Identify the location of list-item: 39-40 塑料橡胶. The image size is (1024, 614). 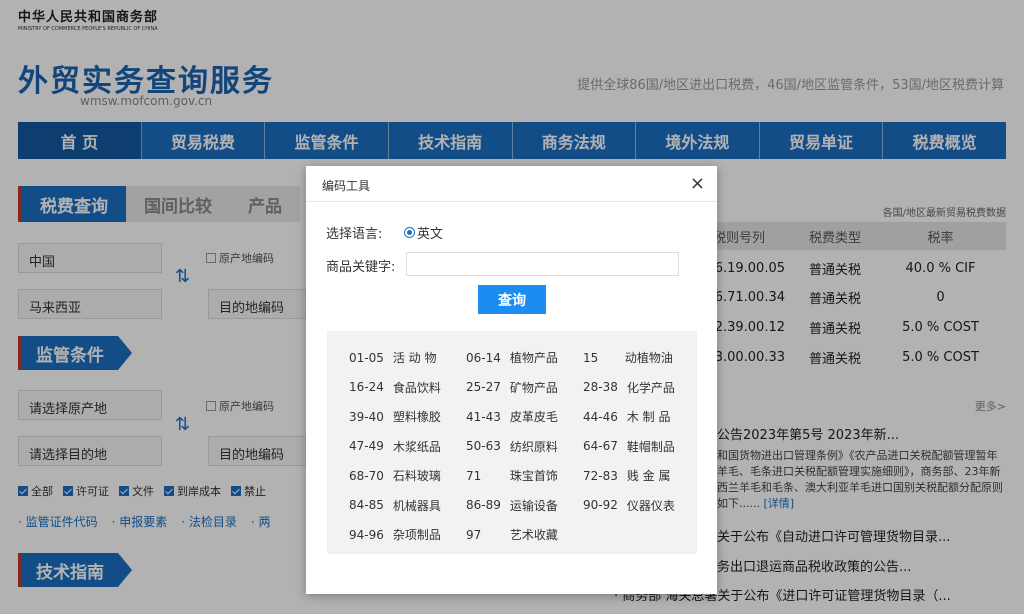
(407, 417).